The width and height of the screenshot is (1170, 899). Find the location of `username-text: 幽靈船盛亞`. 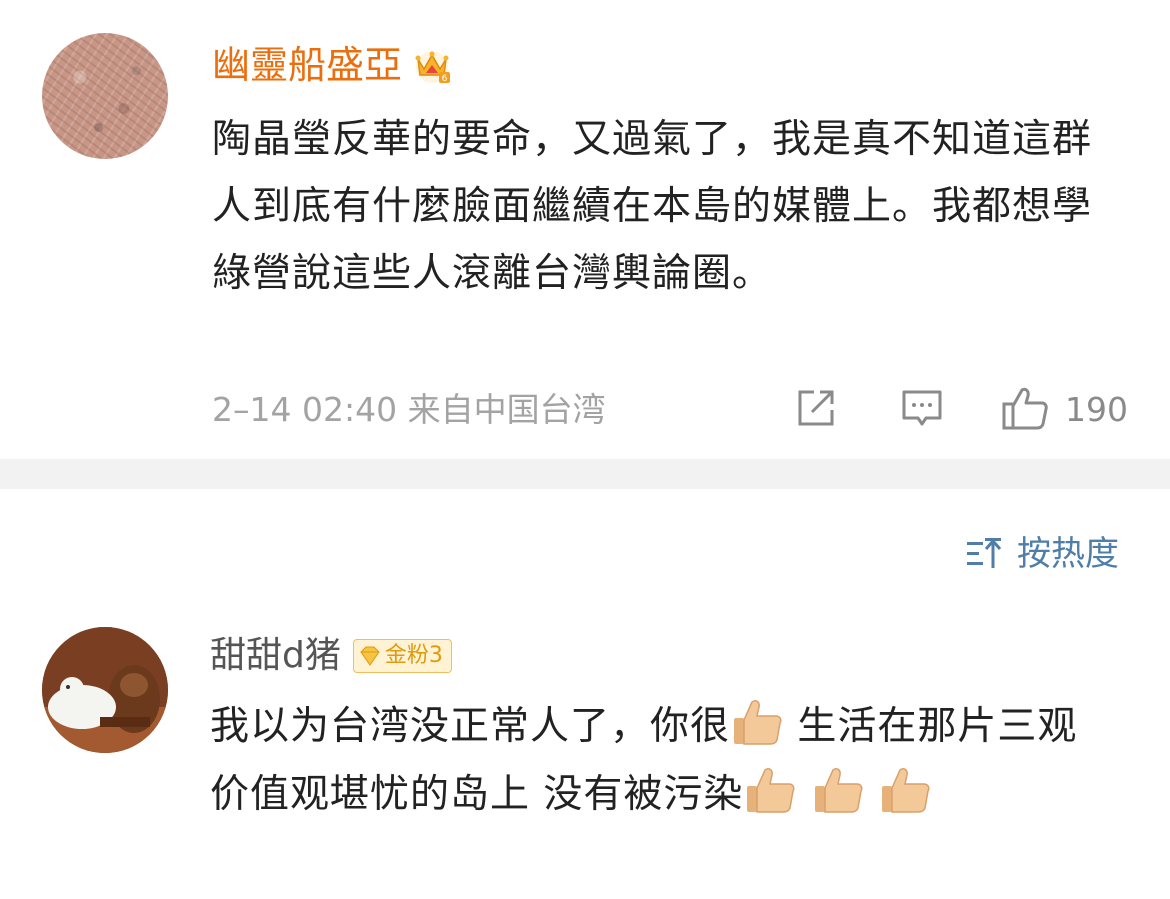

username-text: 幽靈船盛亞 is located at coordinates (307, 65).